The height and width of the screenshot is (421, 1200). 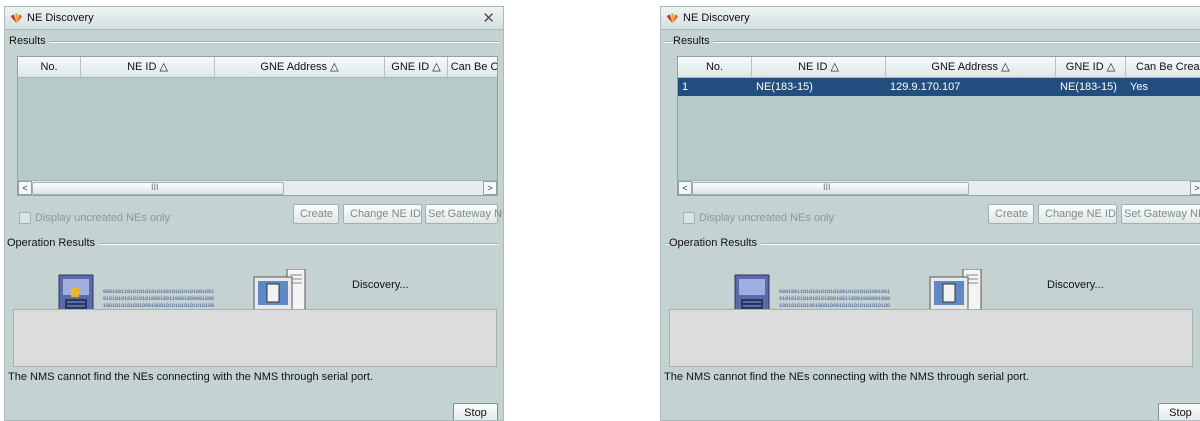 I want to click on cell-ne-id: NE(183-15), so click(x=784, y=87).